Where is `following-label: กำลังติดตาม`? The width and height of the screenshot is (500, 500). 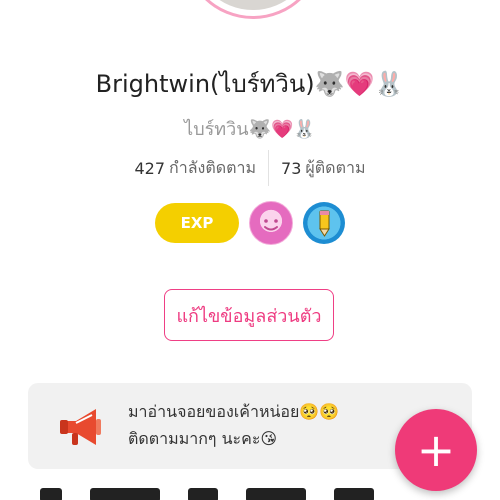
following-label: กำลังติดตาม is located at coordinates (213, 167).